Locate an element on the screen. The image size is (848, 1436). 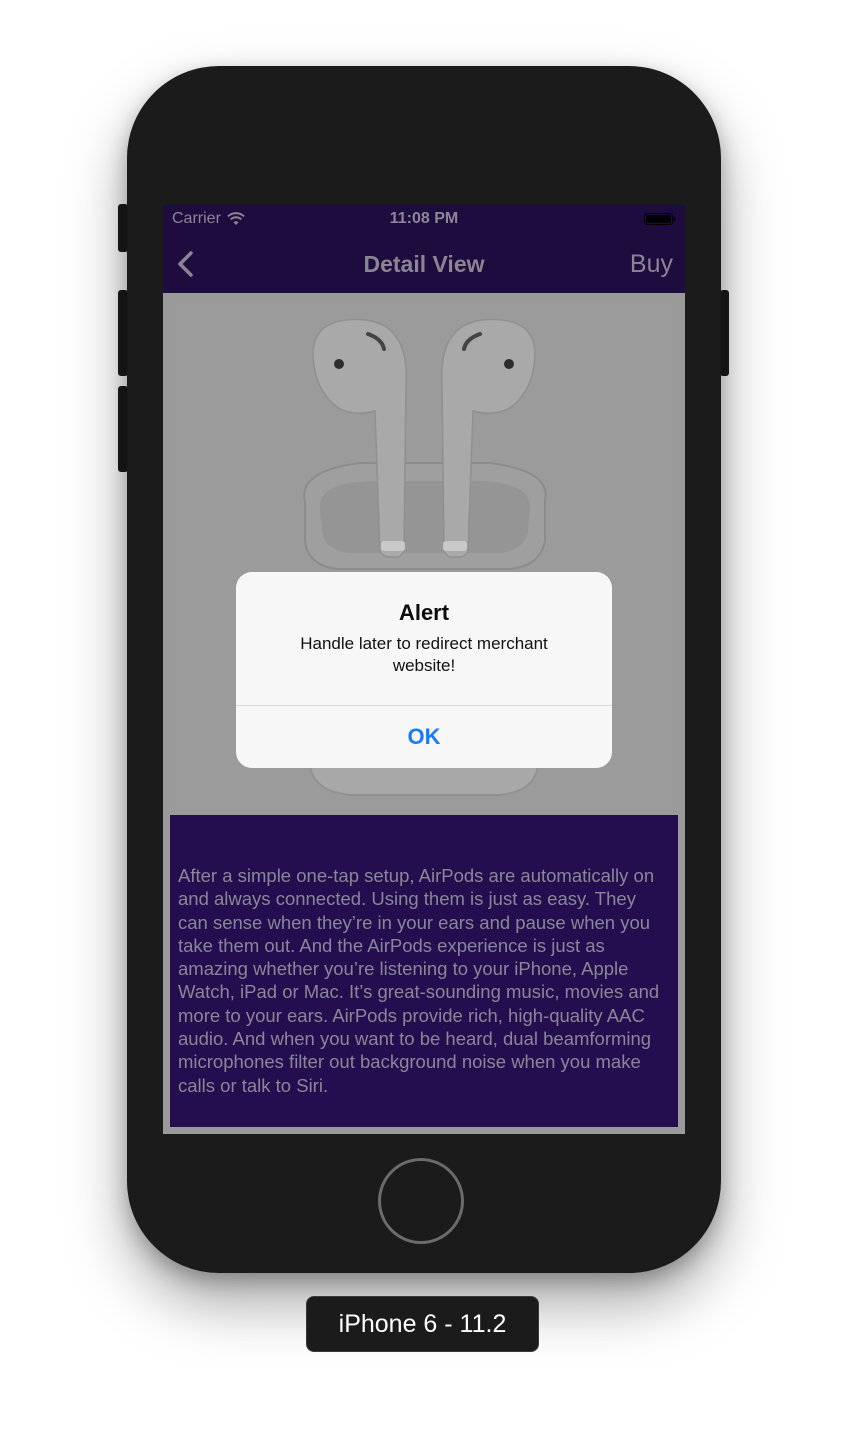
power-button is located at coordinates (724, 333).